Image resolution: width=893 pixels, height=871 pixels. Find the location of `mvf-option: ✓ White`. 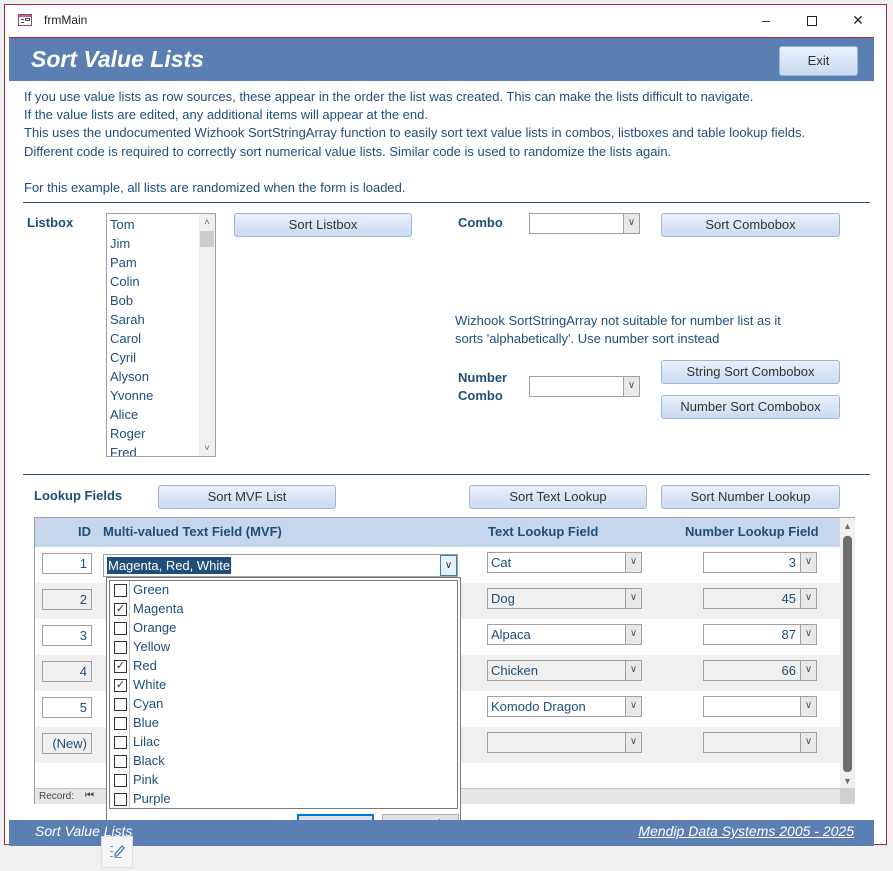

mvf-option: ✓ White is located at coordinates (283, 685).